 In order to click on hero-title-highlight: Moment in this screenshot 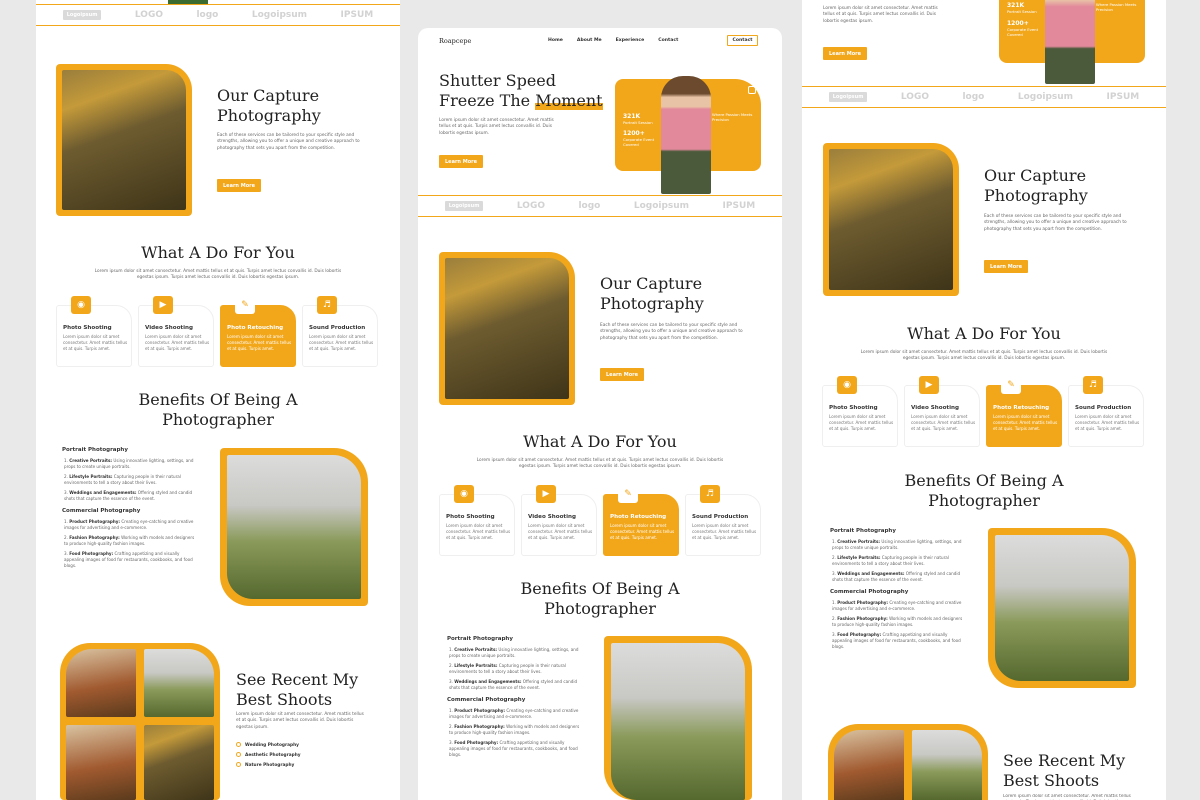, I will do `click(569, 100)`.